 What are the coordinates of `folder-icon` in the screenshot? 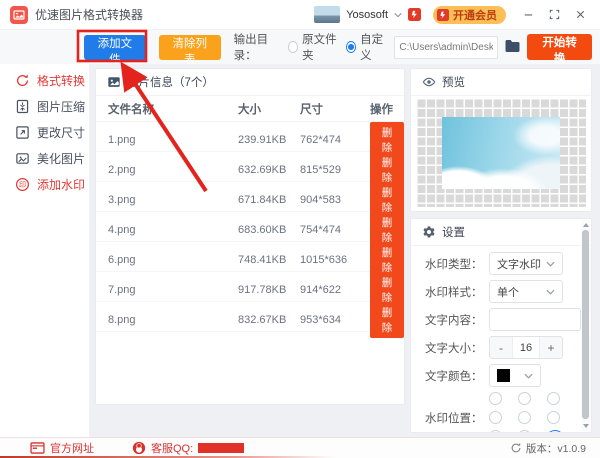 It's located at (512, 47).